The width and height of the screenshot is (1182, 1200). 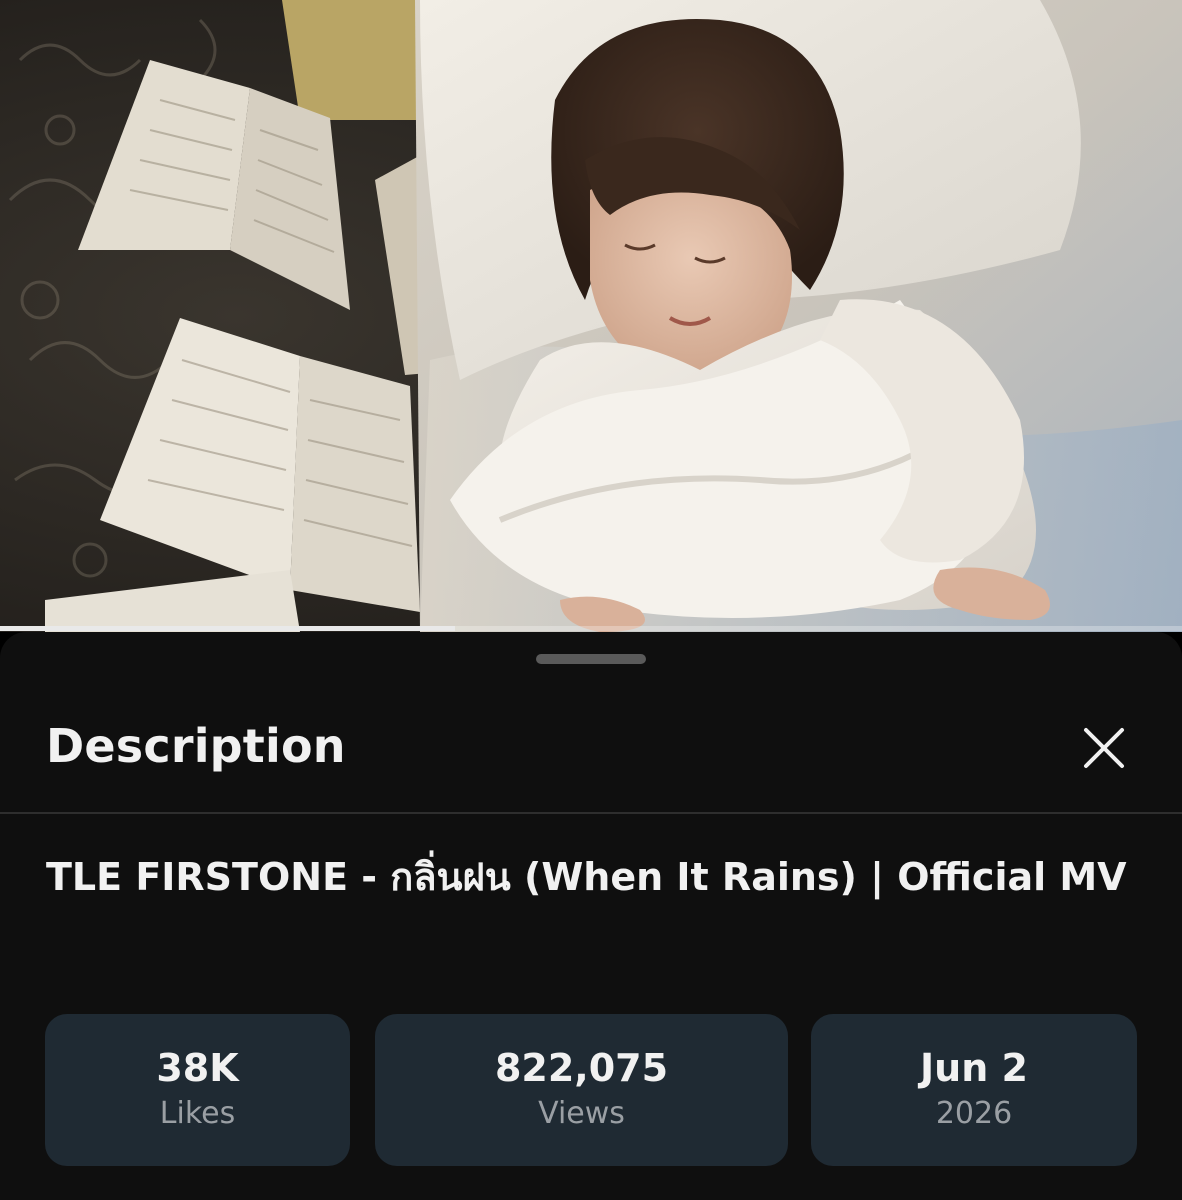 What do you see at coordinates (197, 1113) in the screenshot?
I see `likes-label: Likes` at bounding box center [197, 1113].